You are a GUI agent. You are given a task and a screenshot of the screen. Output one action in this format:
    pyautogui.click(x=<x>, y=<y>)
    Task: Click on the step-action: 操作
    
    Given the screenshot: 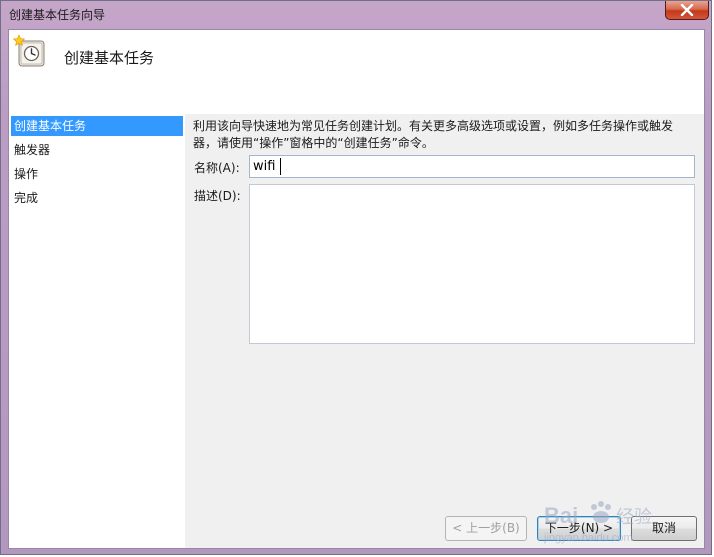 What is the action you would take?
    pyautogui.click(x=97, y=174)
    